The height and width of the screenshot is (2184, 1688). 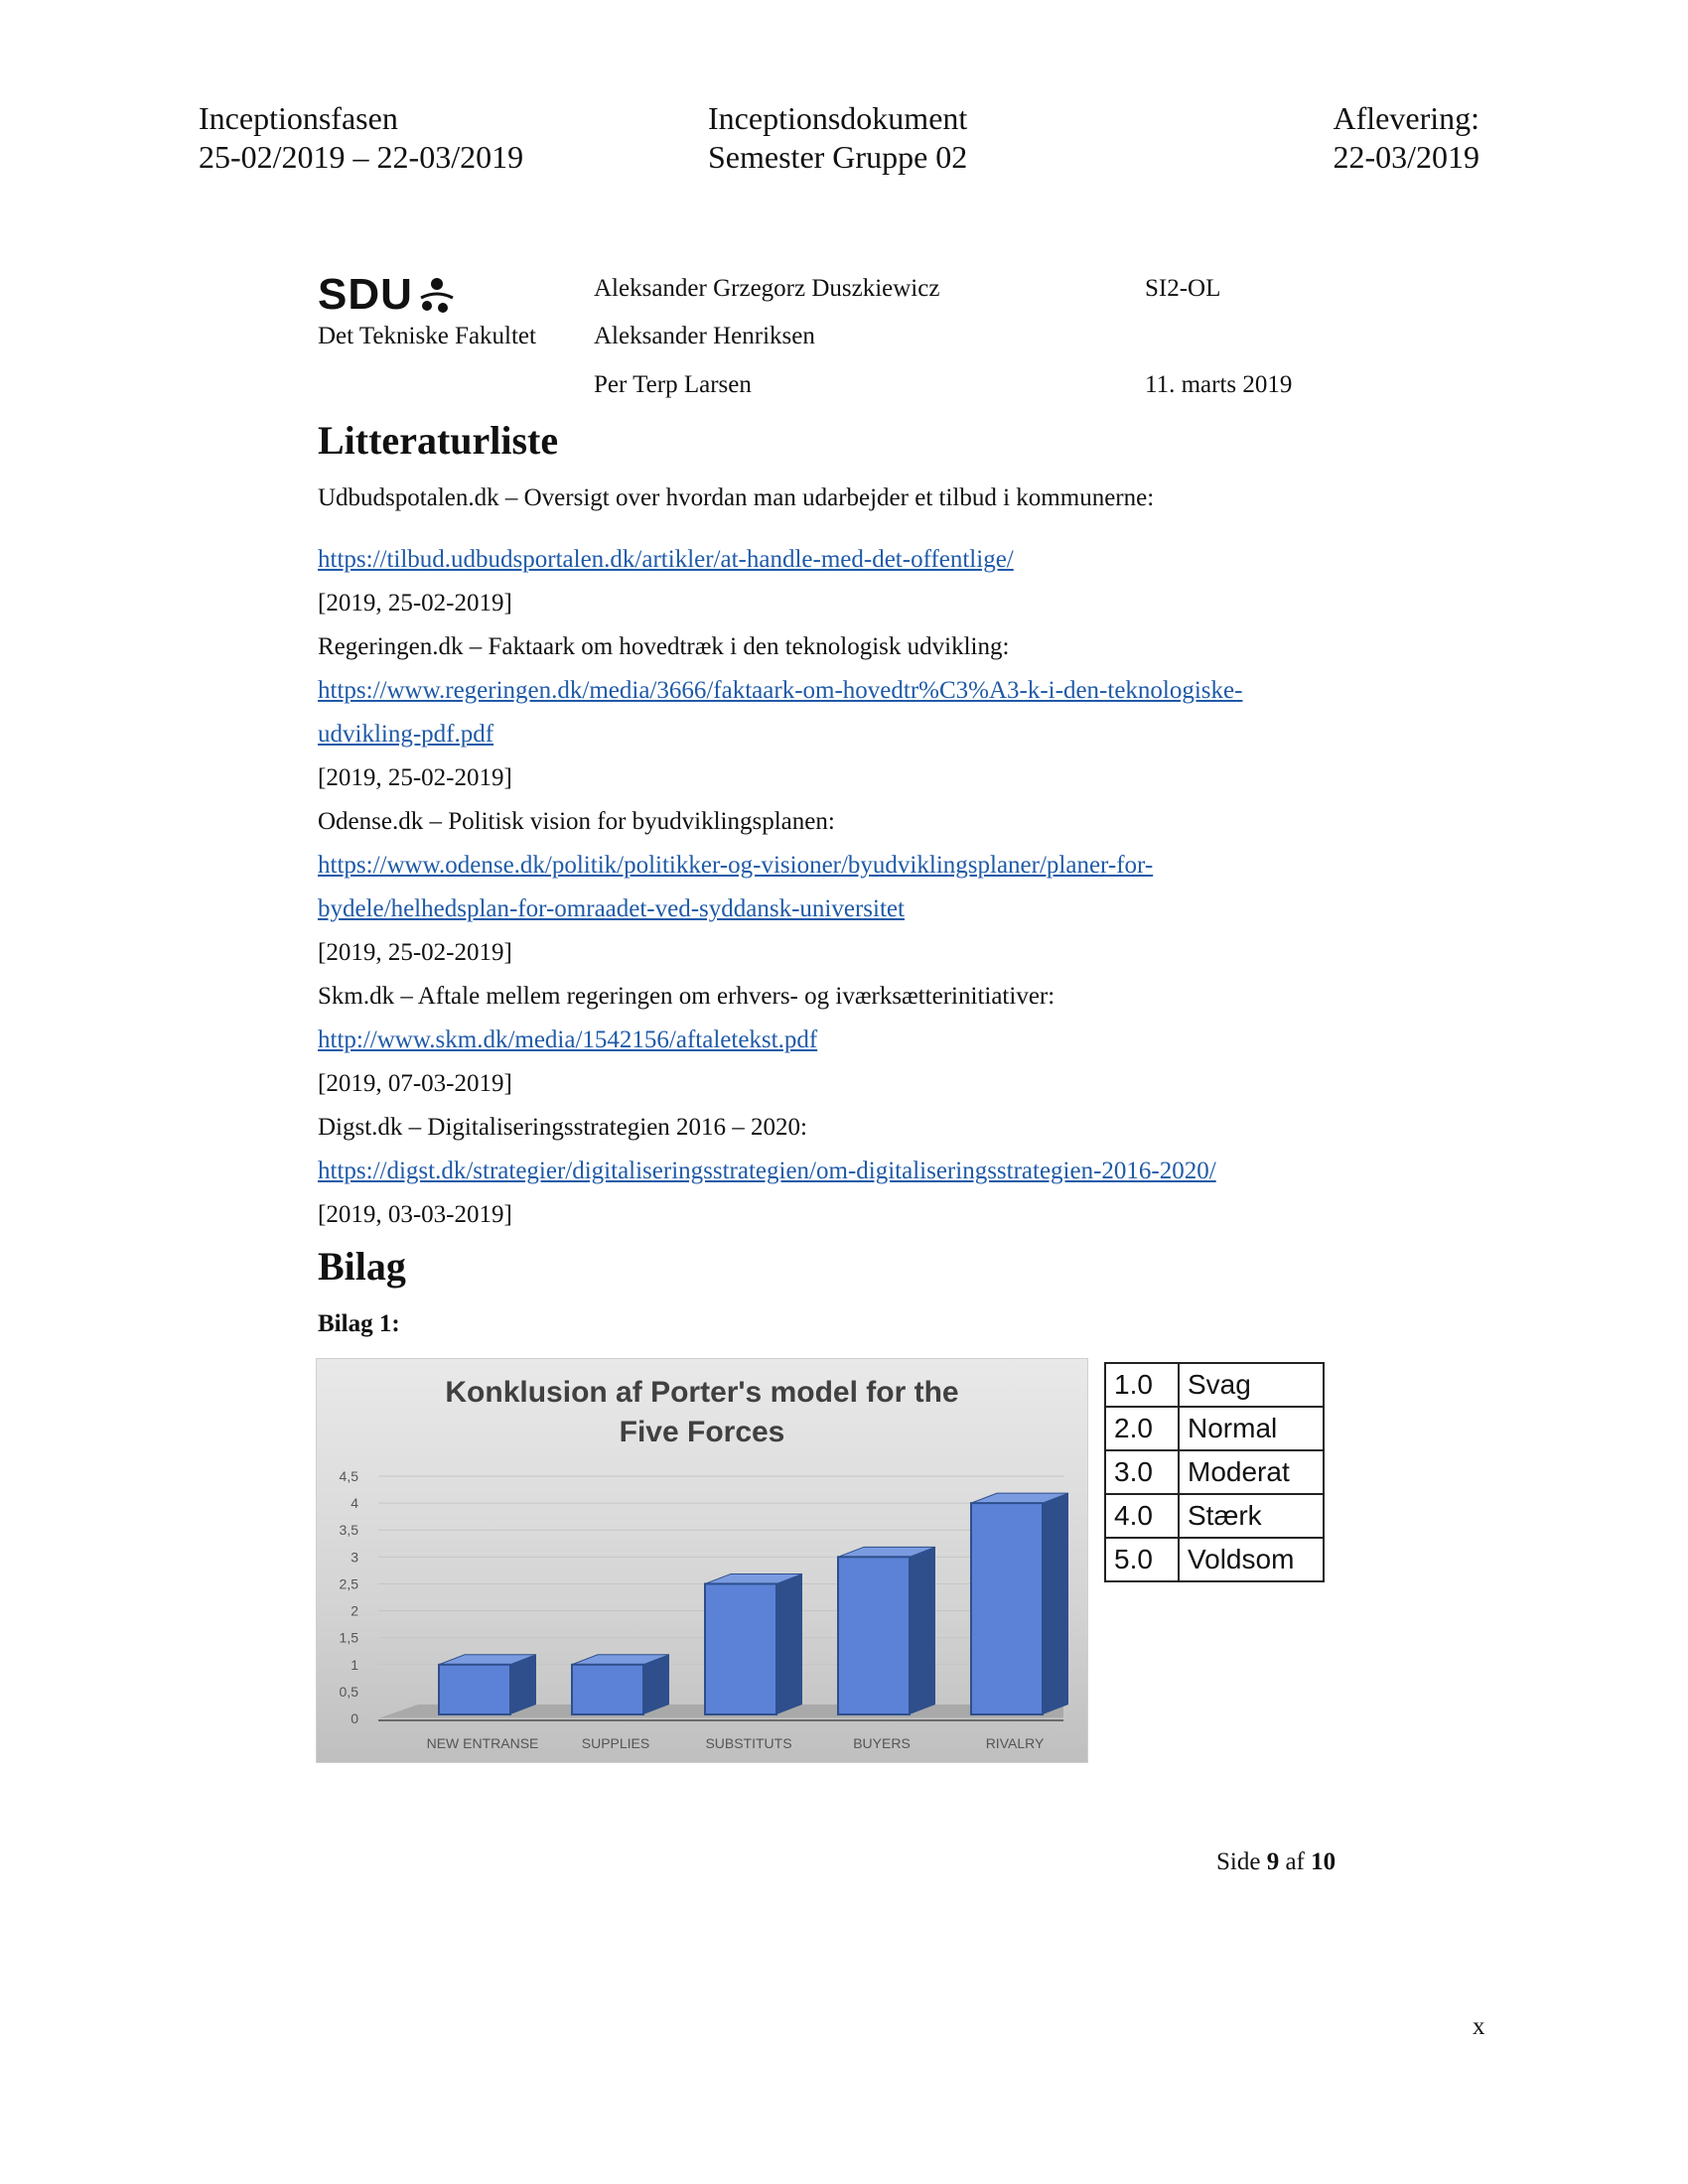 I want to click on page-of-word: af, so click(x=1295, y=1861).